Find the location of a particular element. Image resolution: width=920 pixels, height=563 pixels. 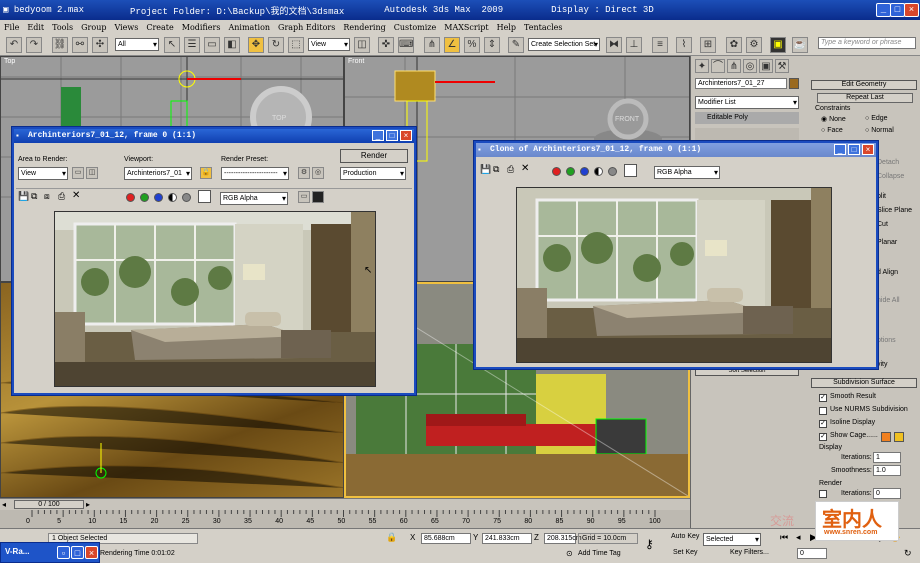

auto-region-icon: ◫ is located at coordinates (92, 173).